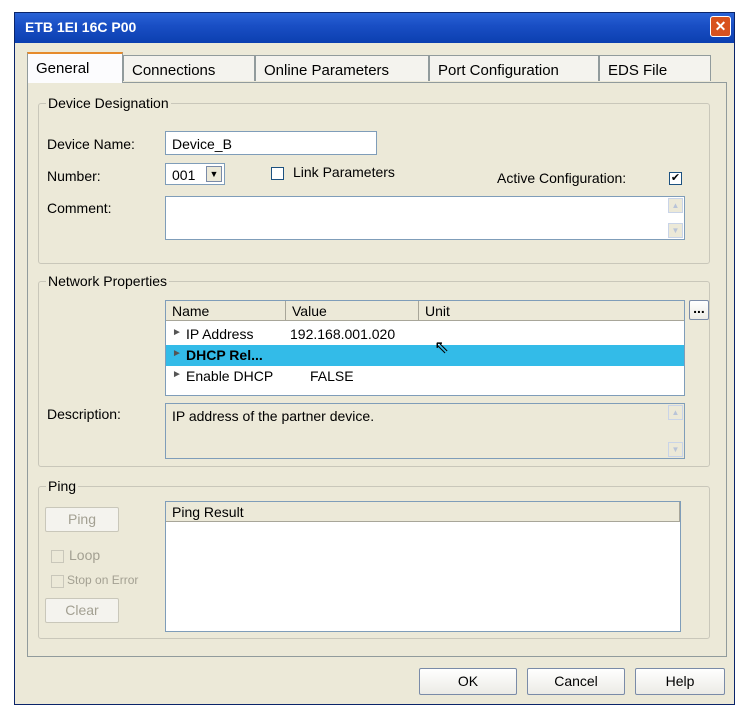 This screenshot has width=735, height=705. I want to click on table-row: ► Enable DHCP FALSE, so click(425, 376).